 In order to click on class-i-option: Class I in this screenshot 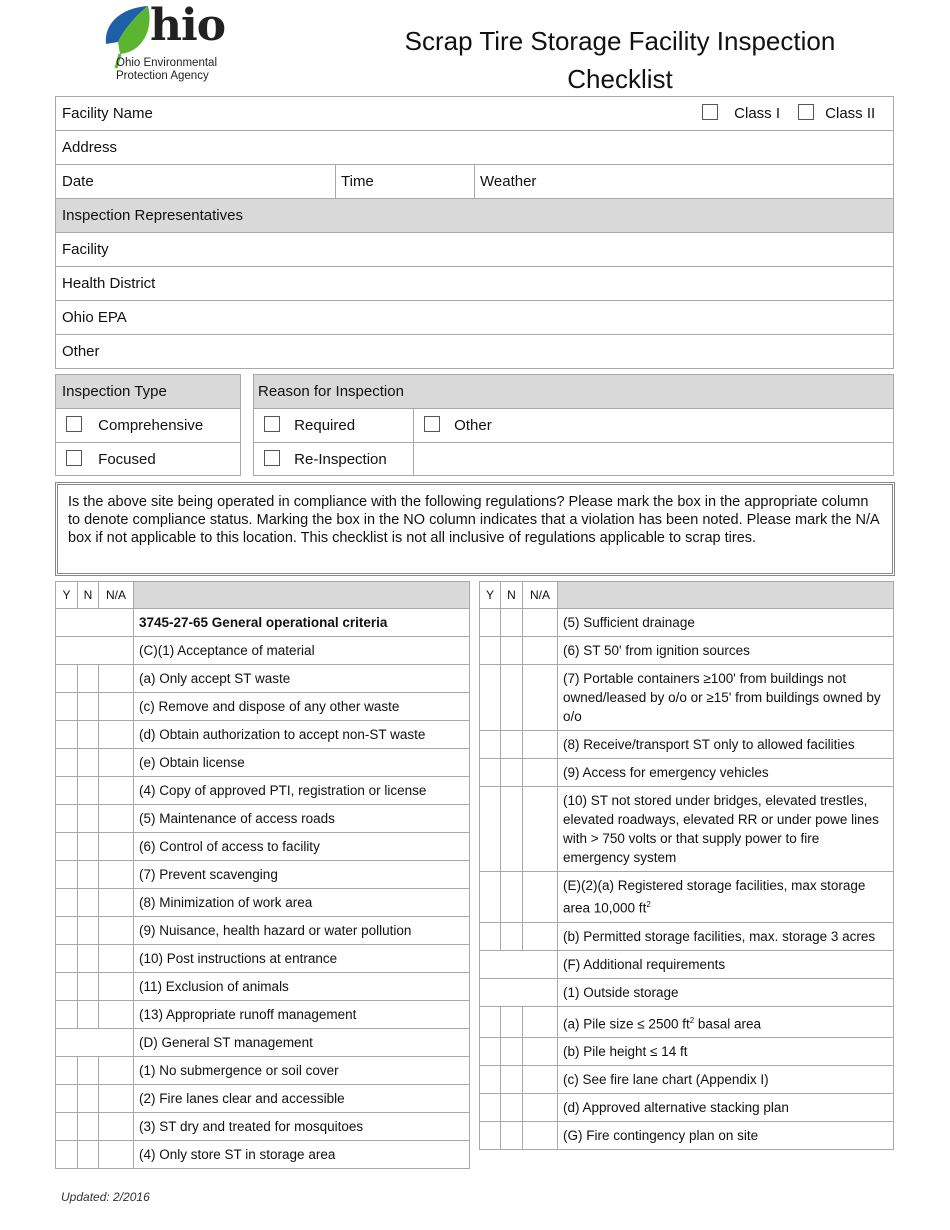, I will do `click(741, 113)`.